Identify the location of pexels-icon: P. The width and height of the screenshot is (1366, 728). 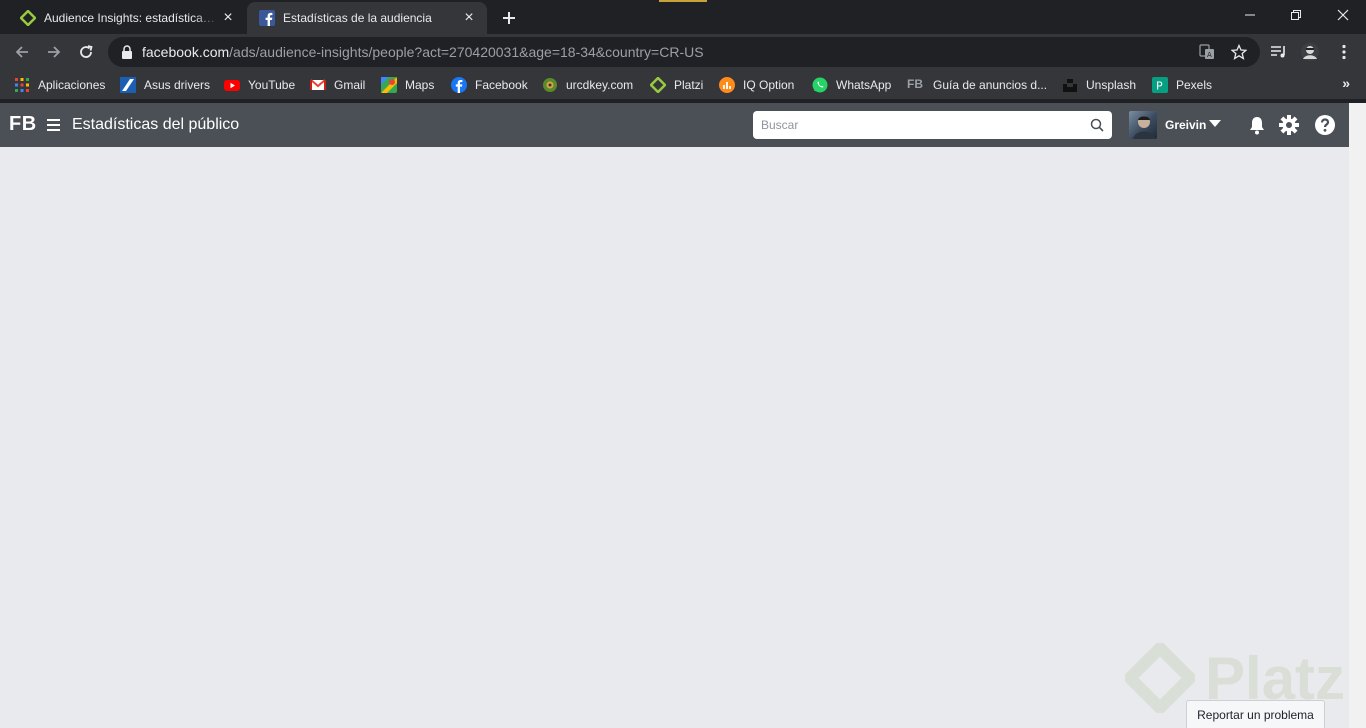
(1160, 85).